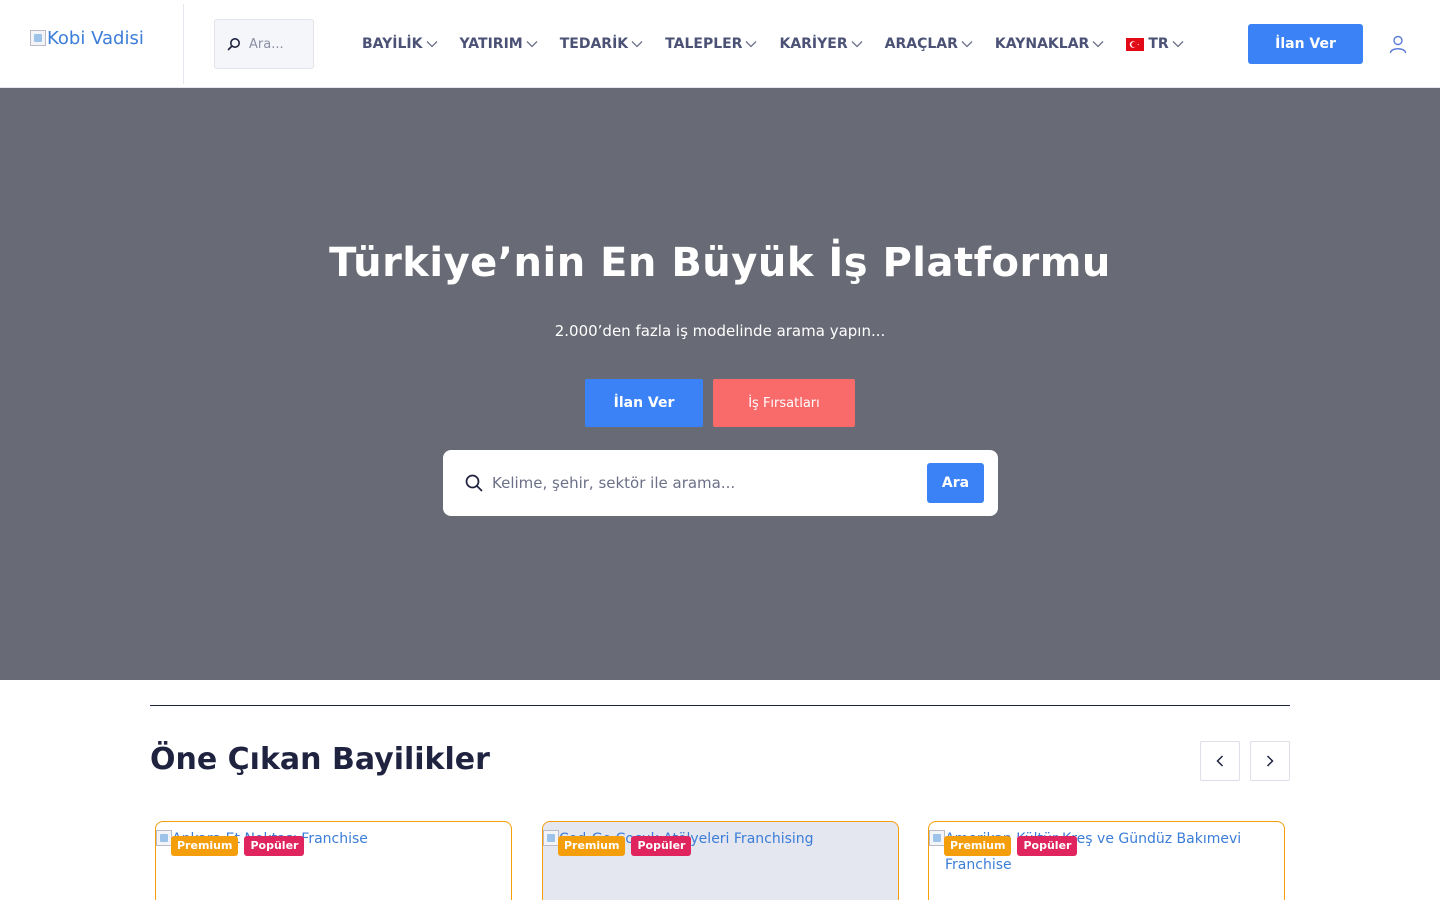 This screenshot has width=1440, height=900. Describe the element at coordinates (499, 44) in the screenshot. I see `nav-item-yatirim: YATIRIM` at that location.